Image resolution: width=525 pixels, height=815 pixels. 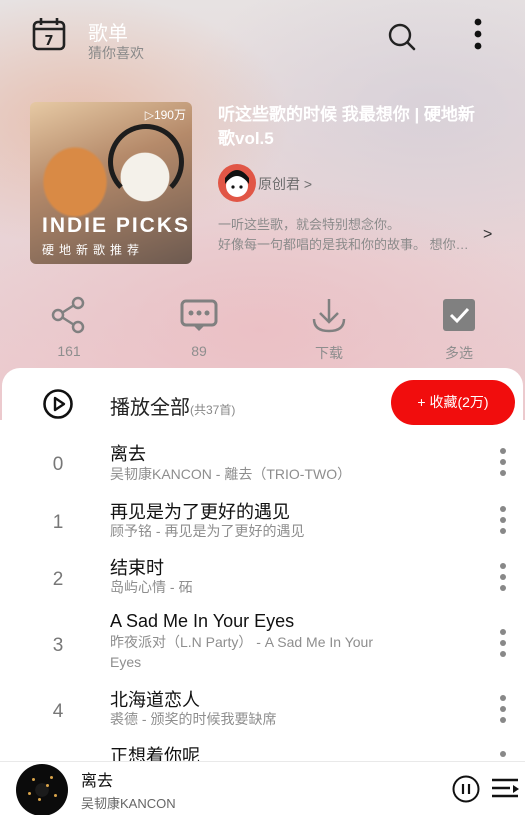 I want to click on multi-select-icon, so click(x=459, y=315).